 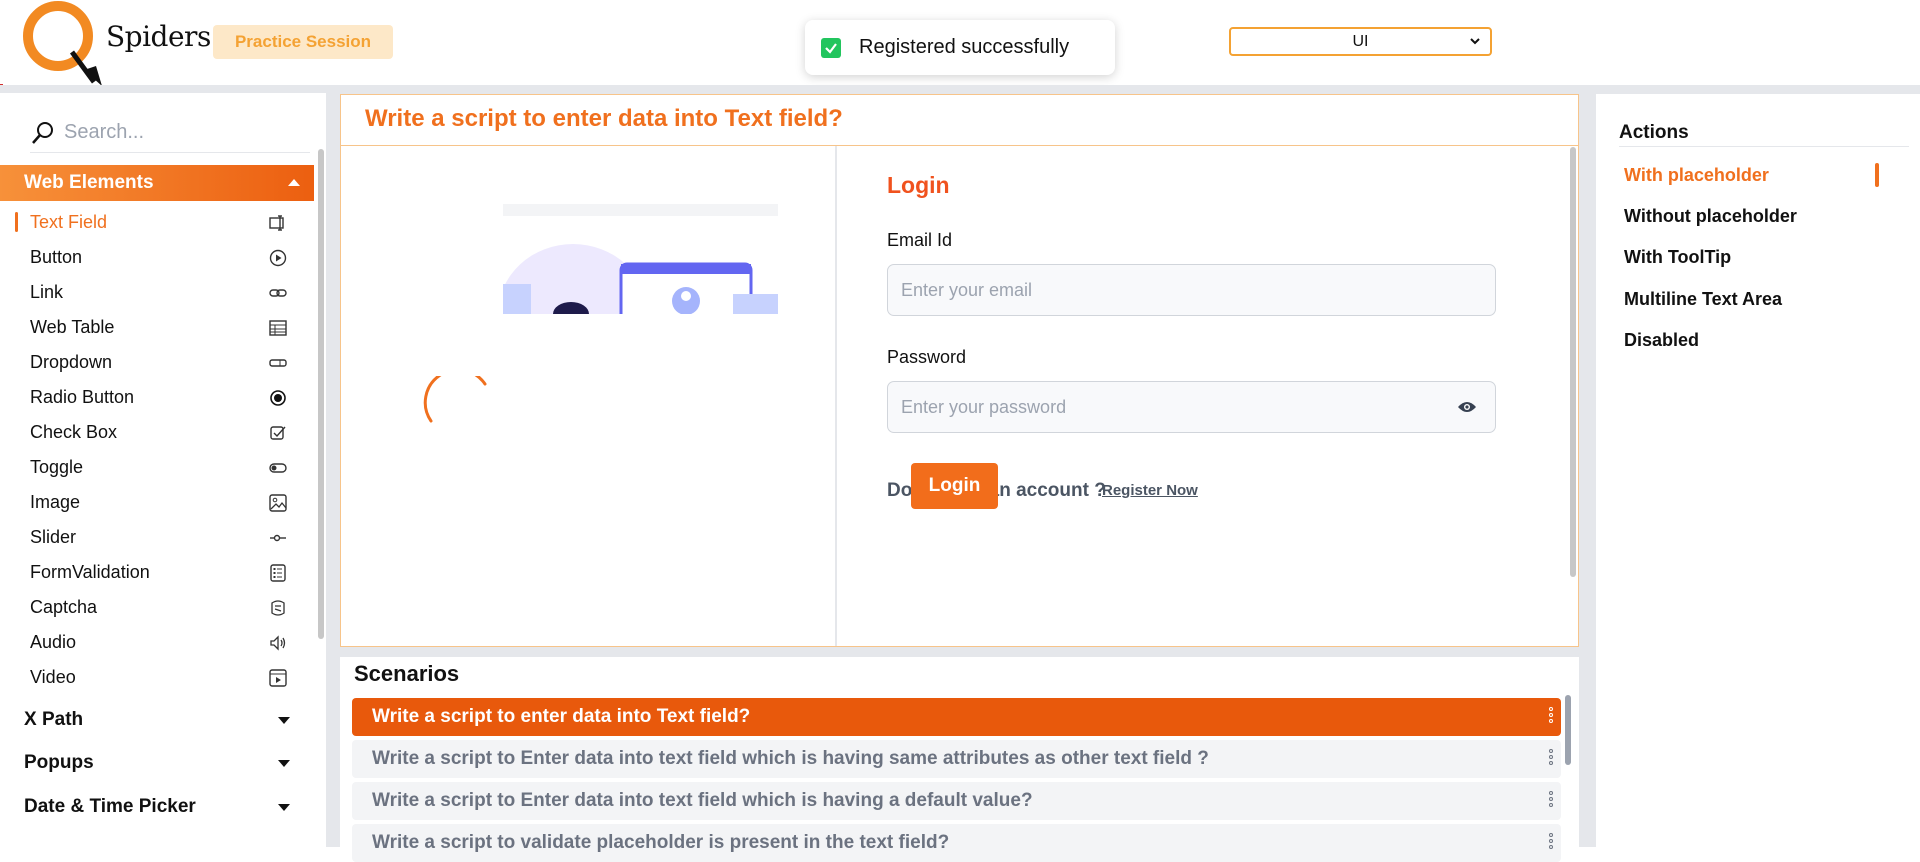 I want to click on sidebar-item-formvalidation: FormValidation, so click(x=157, y=572).